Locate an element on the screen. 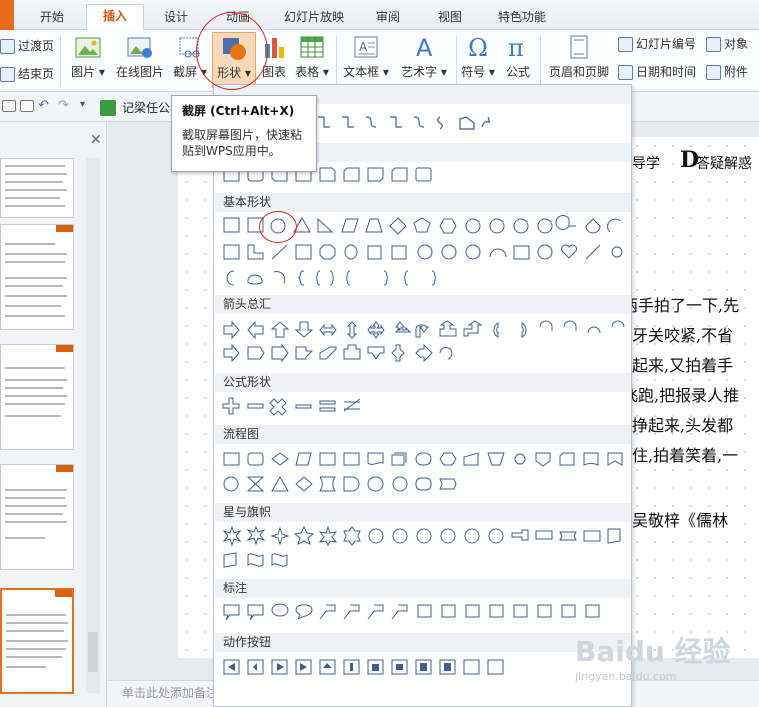 The height and width of the screenshot is (707, 759). customize-dropdown-icon: ▾ is located at coordinates (82, 104).